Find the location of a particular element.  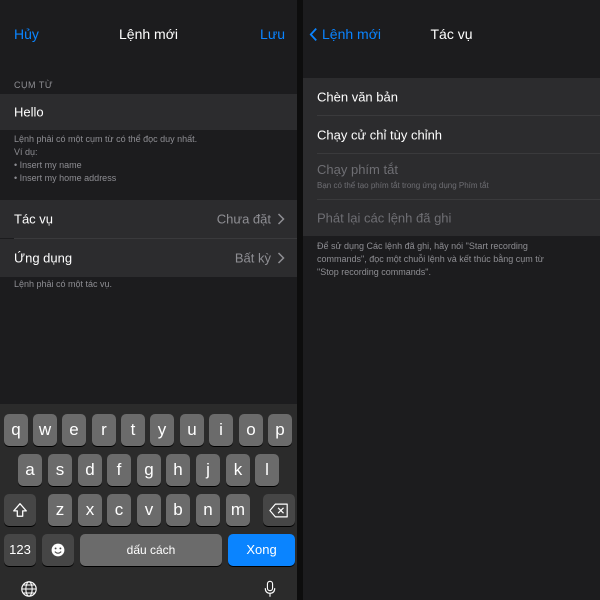

key-j: j is located at coordinates (208, 470).